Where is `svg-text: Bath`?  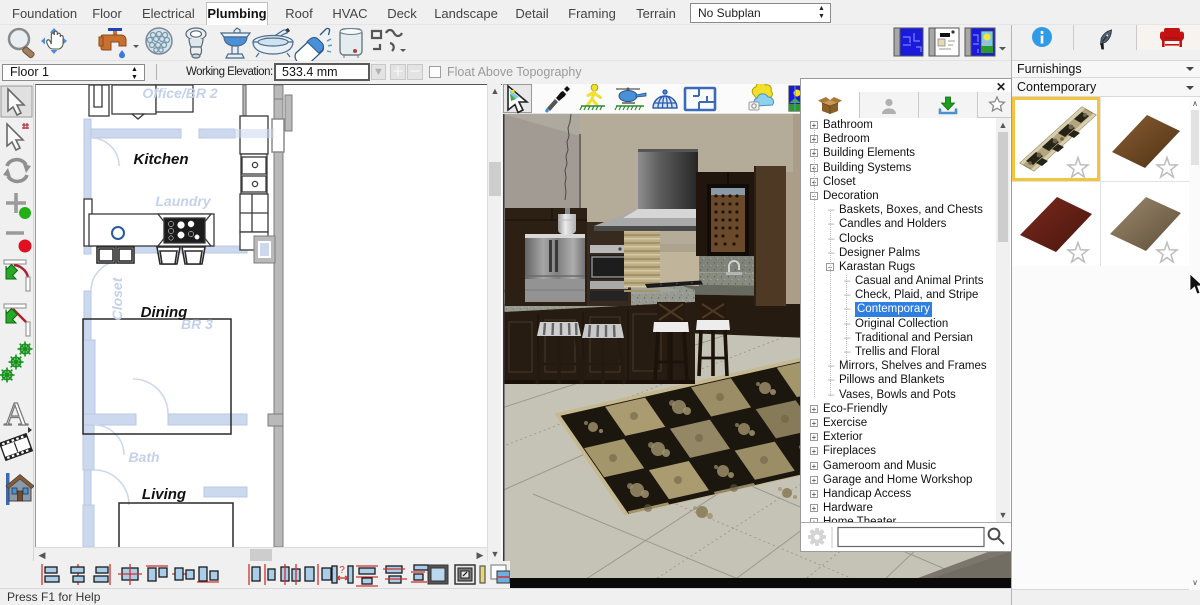
svg-text: Bath is located at coordinates (143, 457).